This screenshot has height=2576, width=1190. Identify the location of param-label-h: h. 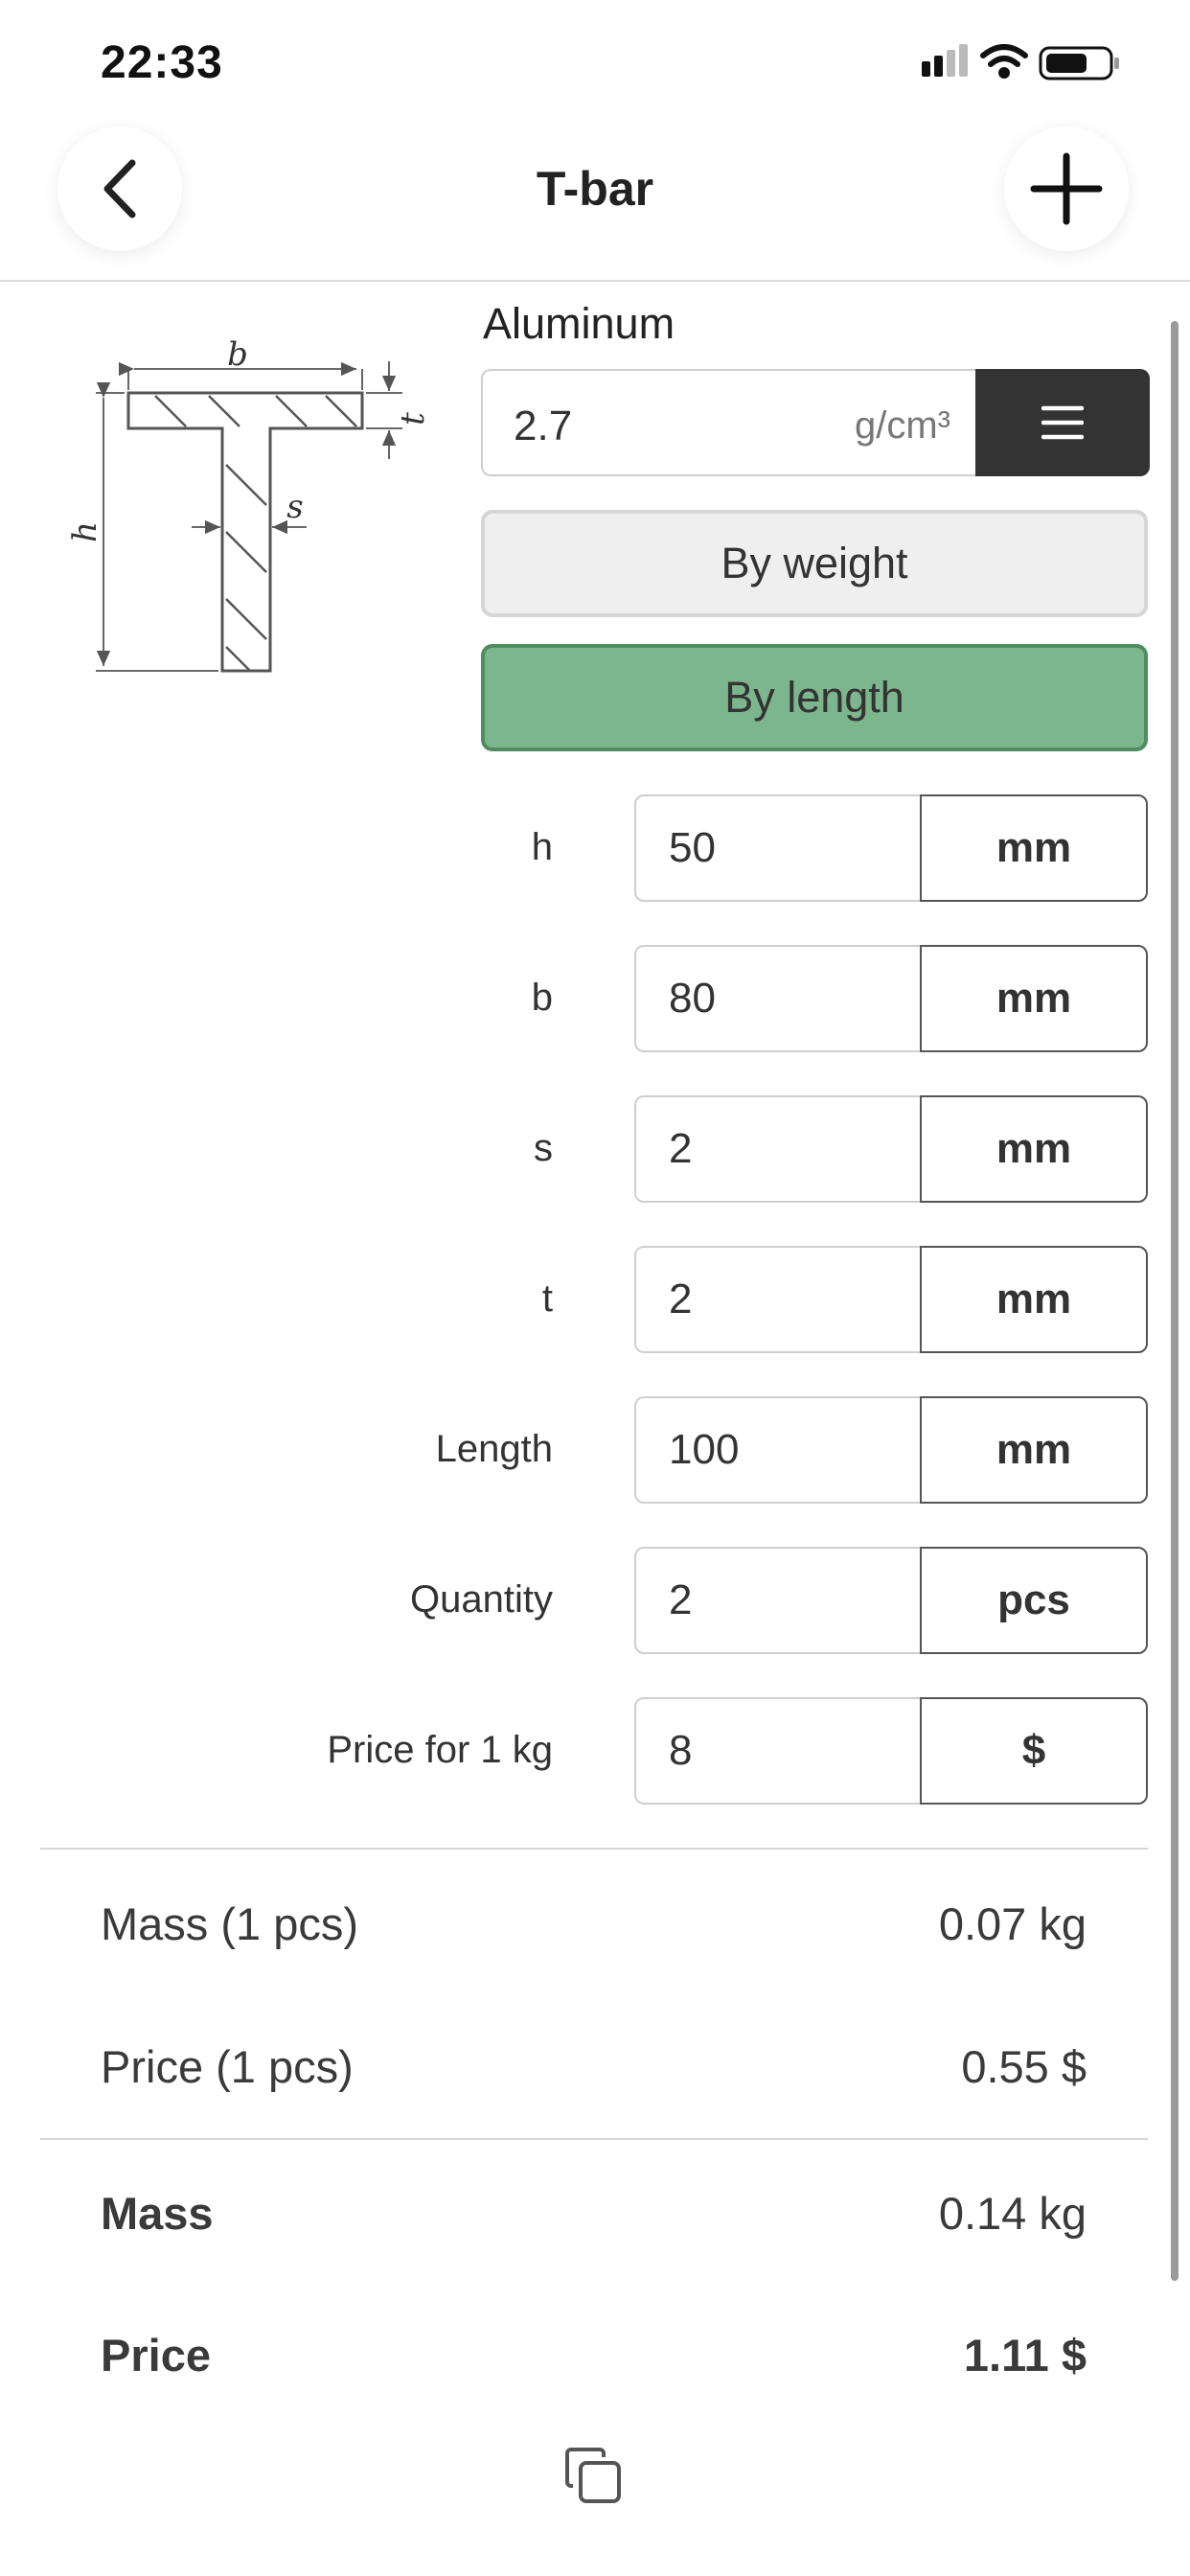
(542, 847).